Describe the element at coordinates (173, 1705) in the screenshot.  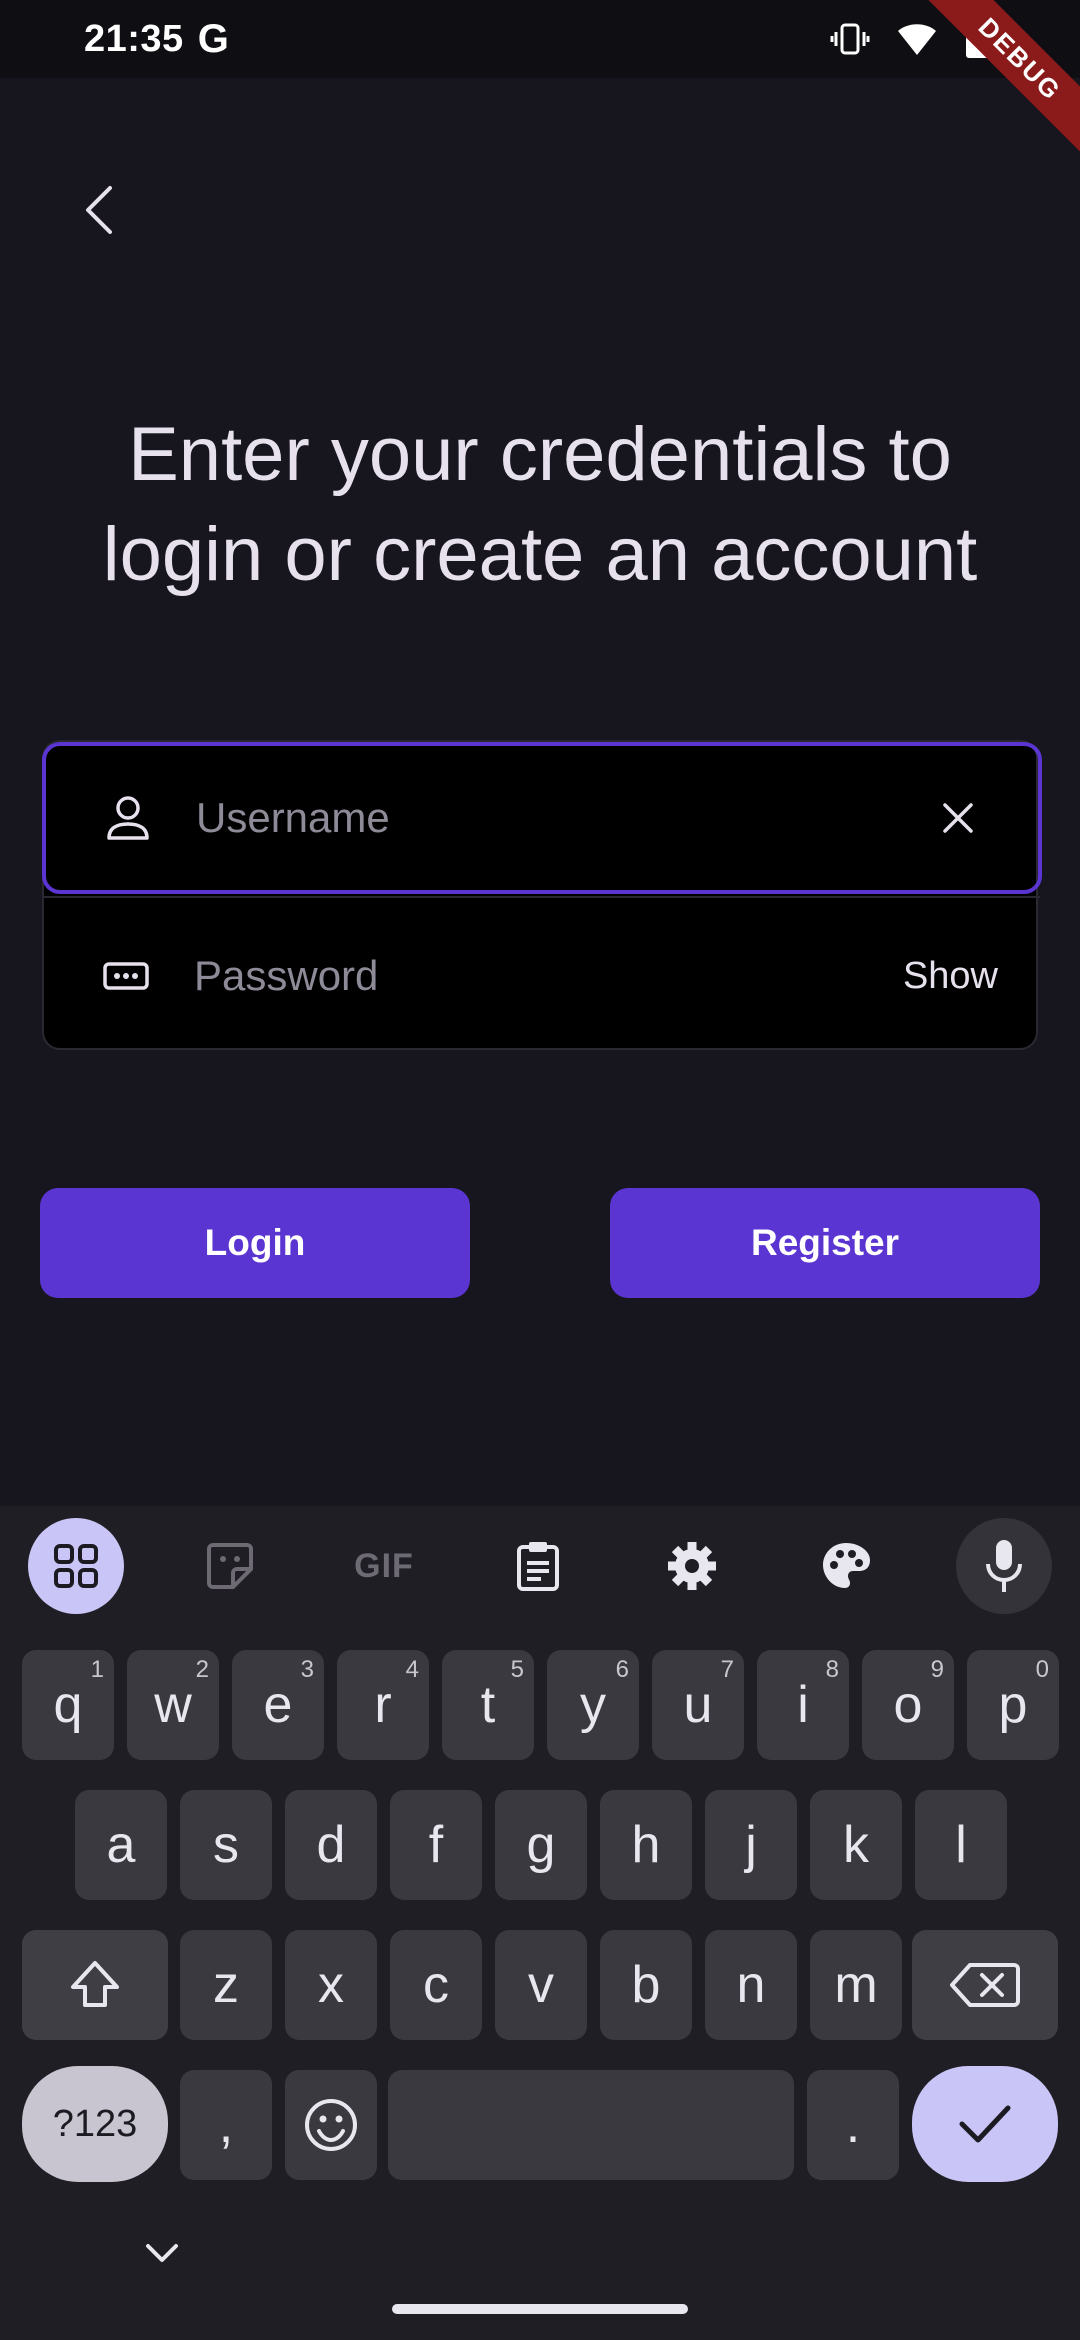
I see `key-w: w2` at that location.